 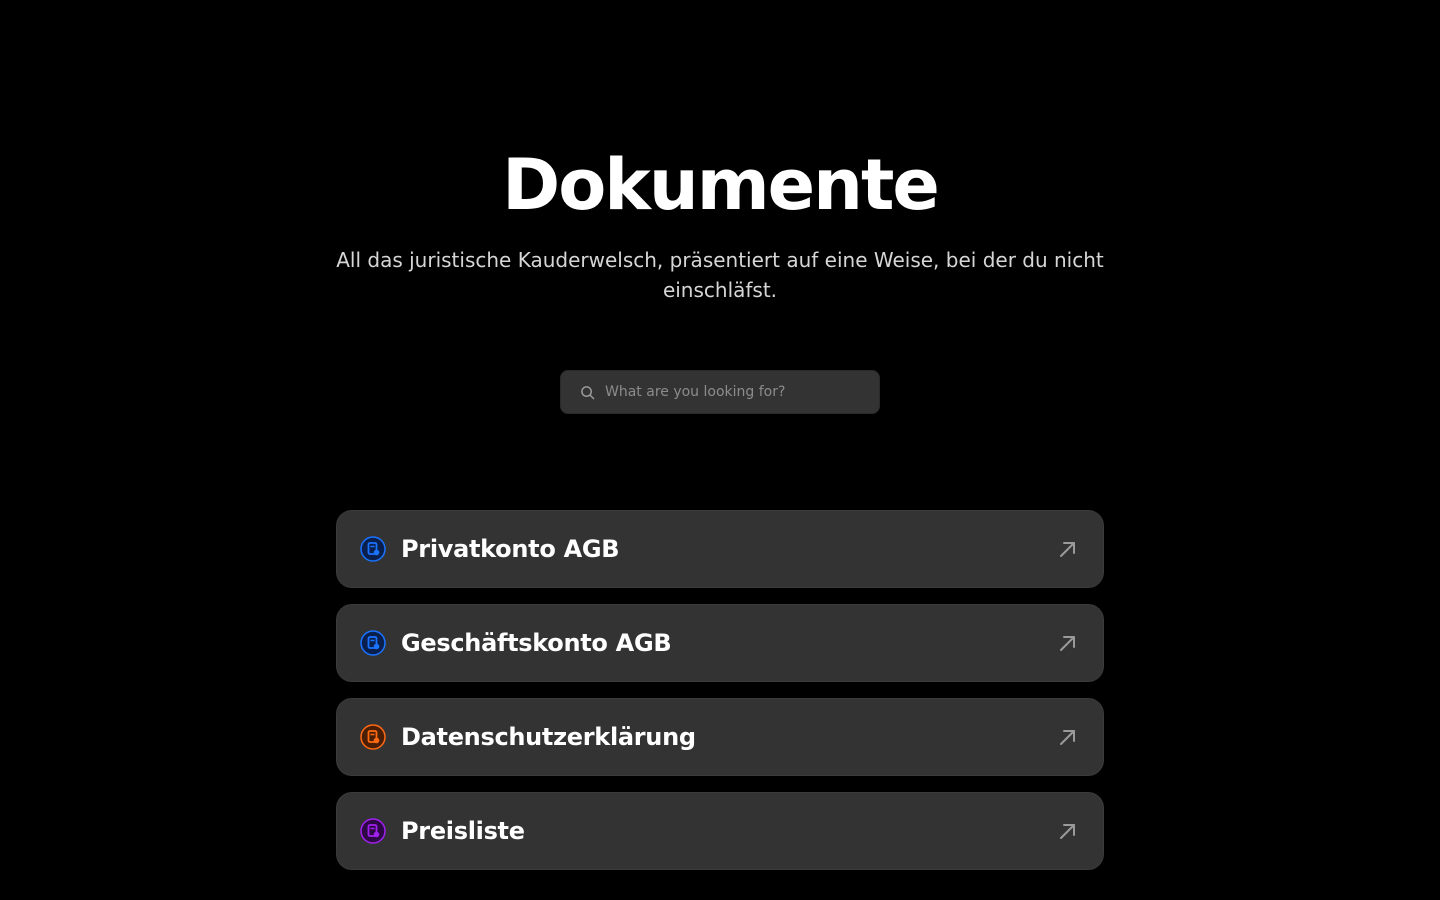 I want to click on document-item-privatkonto-agb: Privatkonto AGB, so click(x=720, y=549).